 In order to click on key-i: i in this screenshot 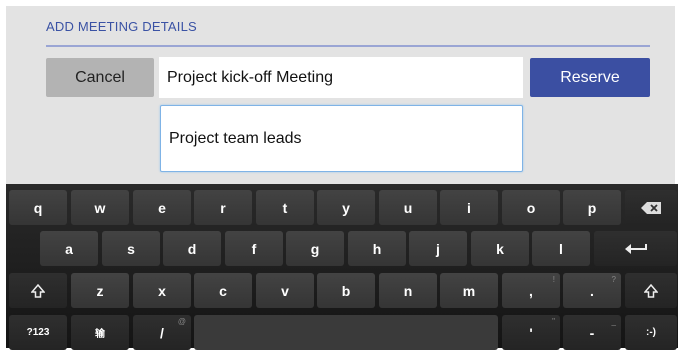, I will do `click(469, 207)`.